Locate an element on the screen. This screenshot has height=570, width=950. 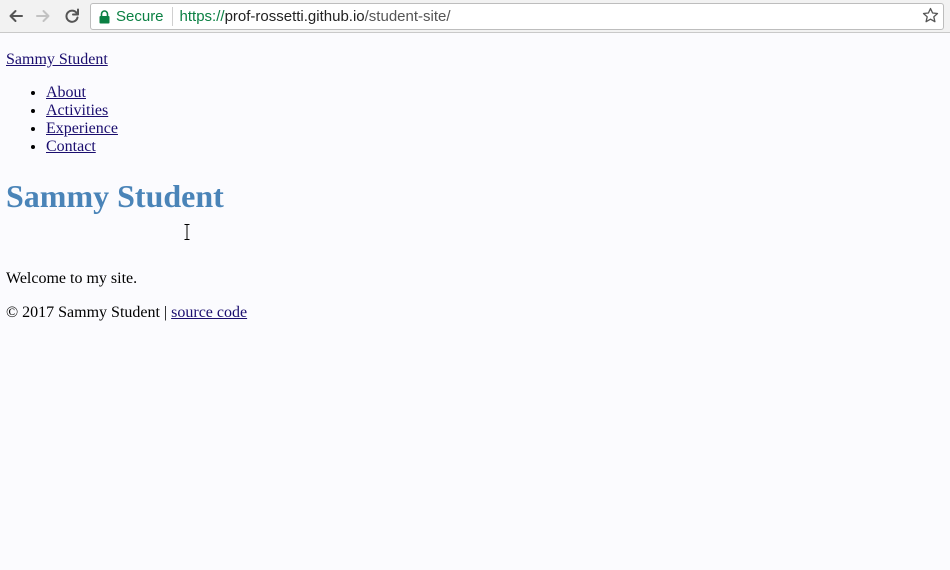
lock-icon is located at coordinates (104, 16).